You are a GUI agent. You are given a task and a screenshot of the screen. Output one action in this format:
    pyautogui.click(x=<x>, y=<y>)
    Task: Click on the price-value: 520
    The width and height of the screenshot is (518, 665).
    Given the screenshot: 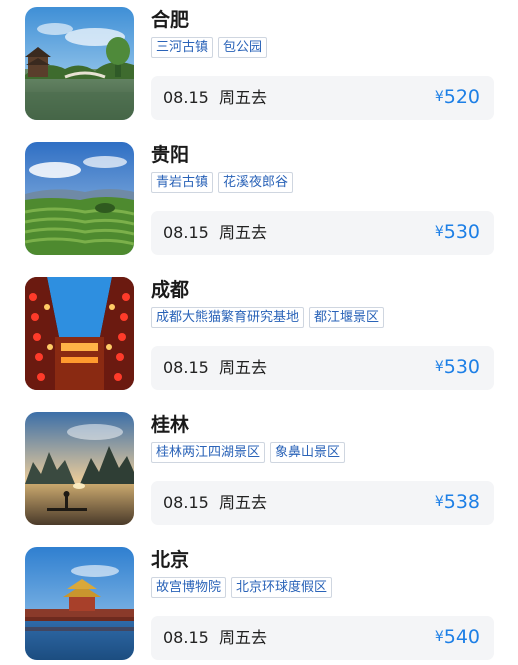 What is the action you would take?
    pyautogui.click(x=461, y=97)
    